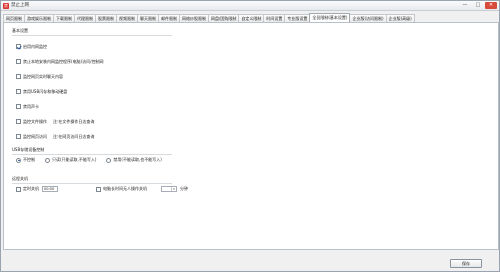 The height and width of the screenshot is (272, 500). Describe the element at coordinates (166, 136) in the screenshot. I see `basic-option-row: 监控网页访问 注:在网页访问日志查询` at that location.